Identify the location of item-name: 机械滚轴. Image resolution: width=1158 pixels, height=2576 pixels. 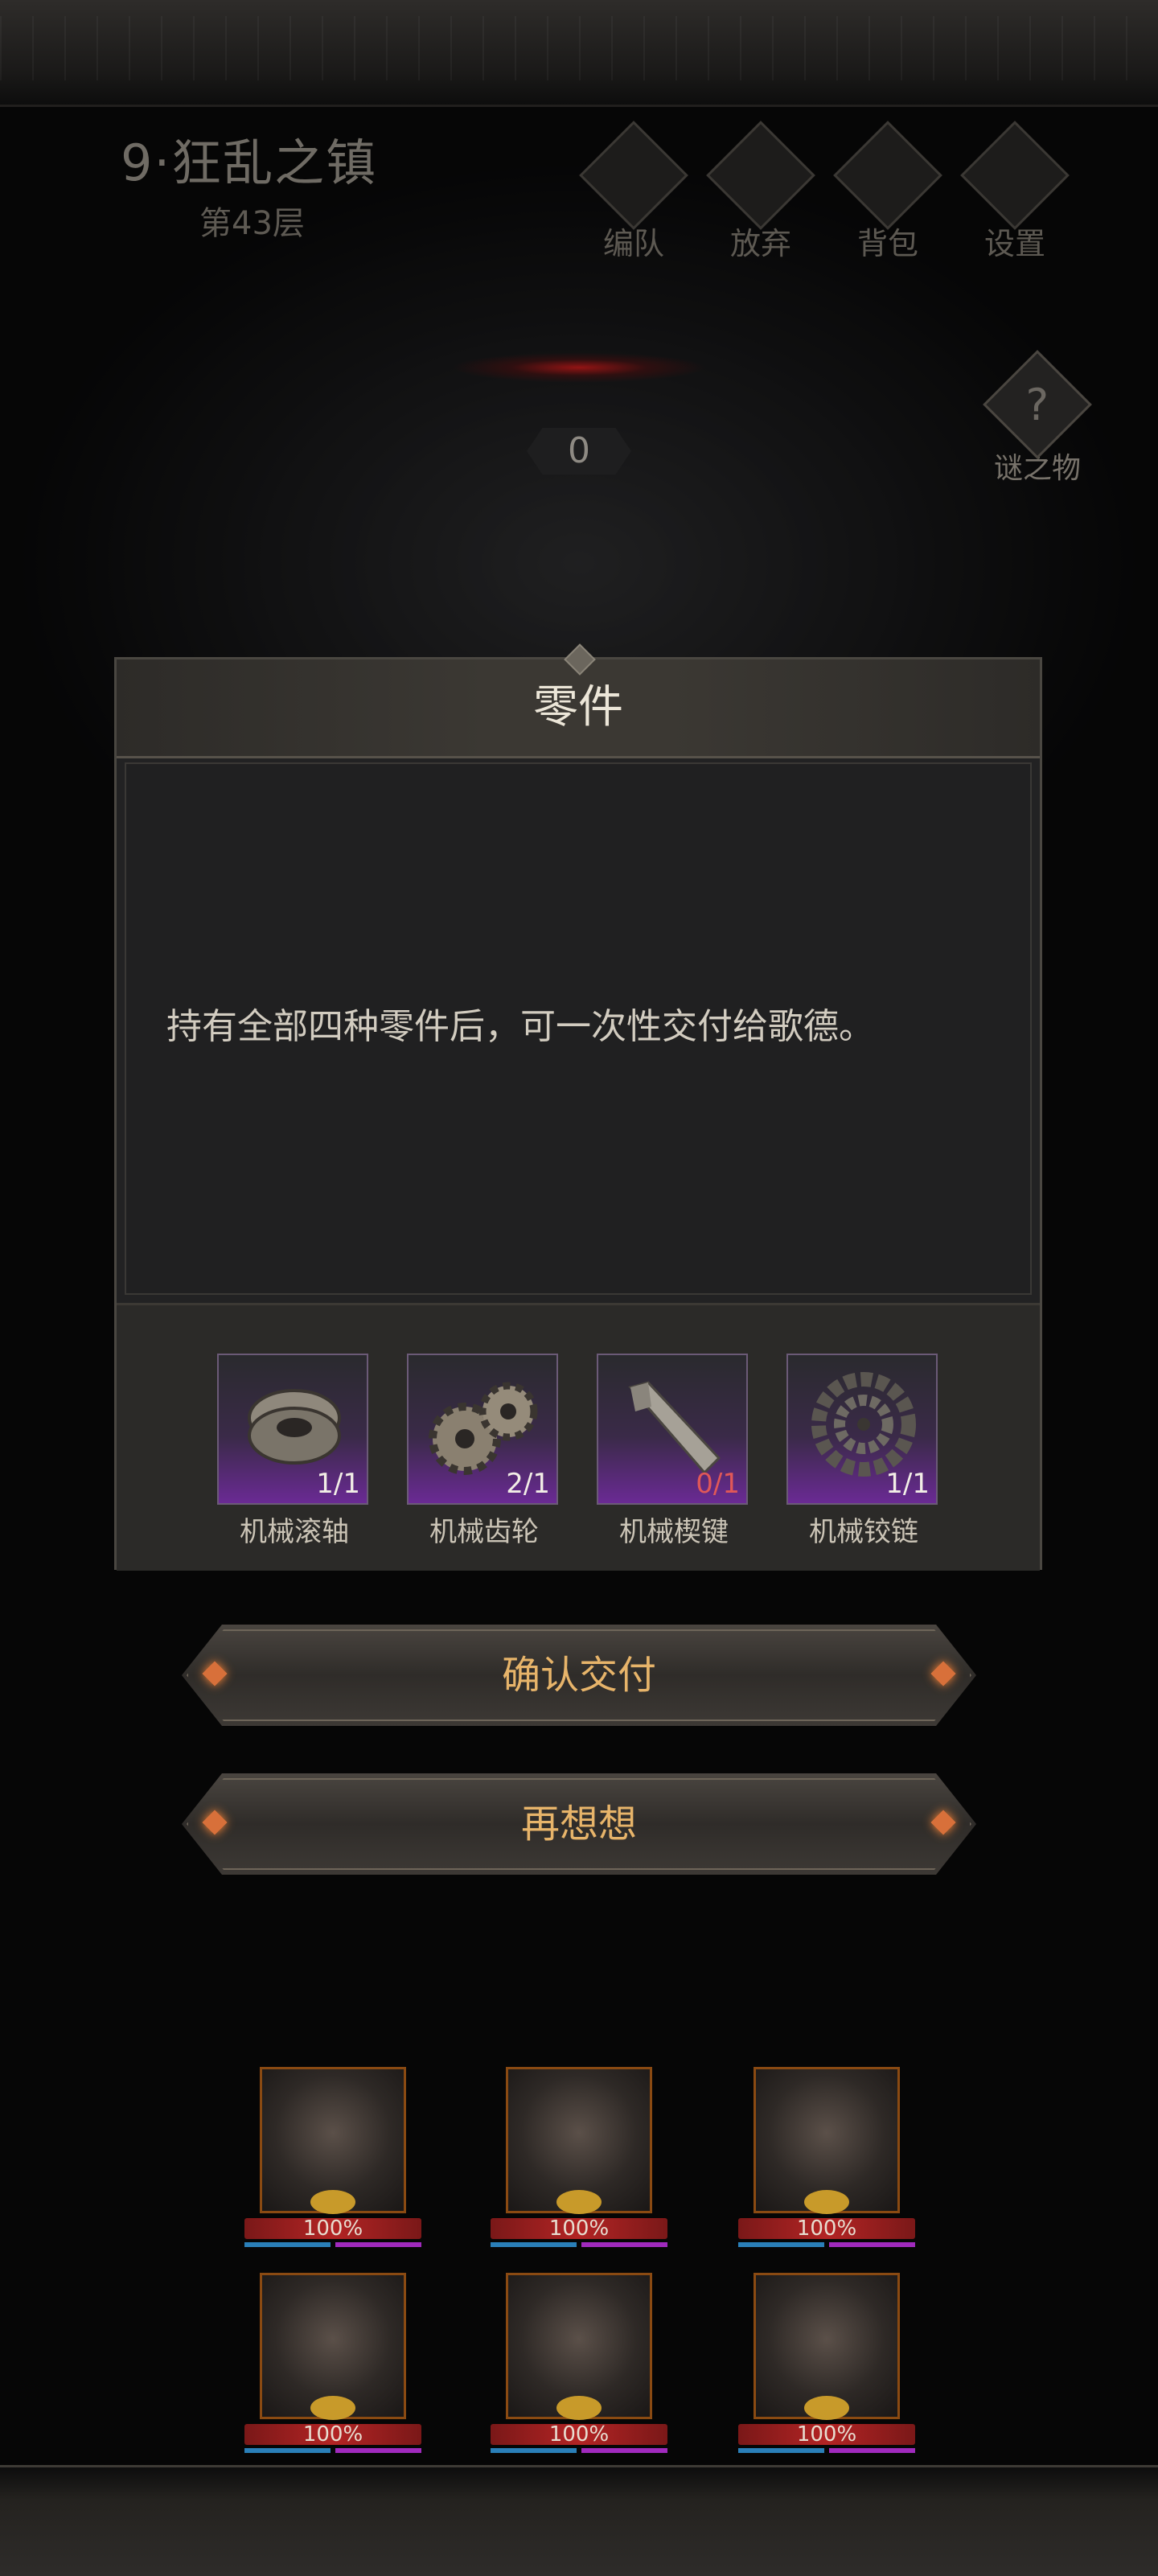
(294, 1532).